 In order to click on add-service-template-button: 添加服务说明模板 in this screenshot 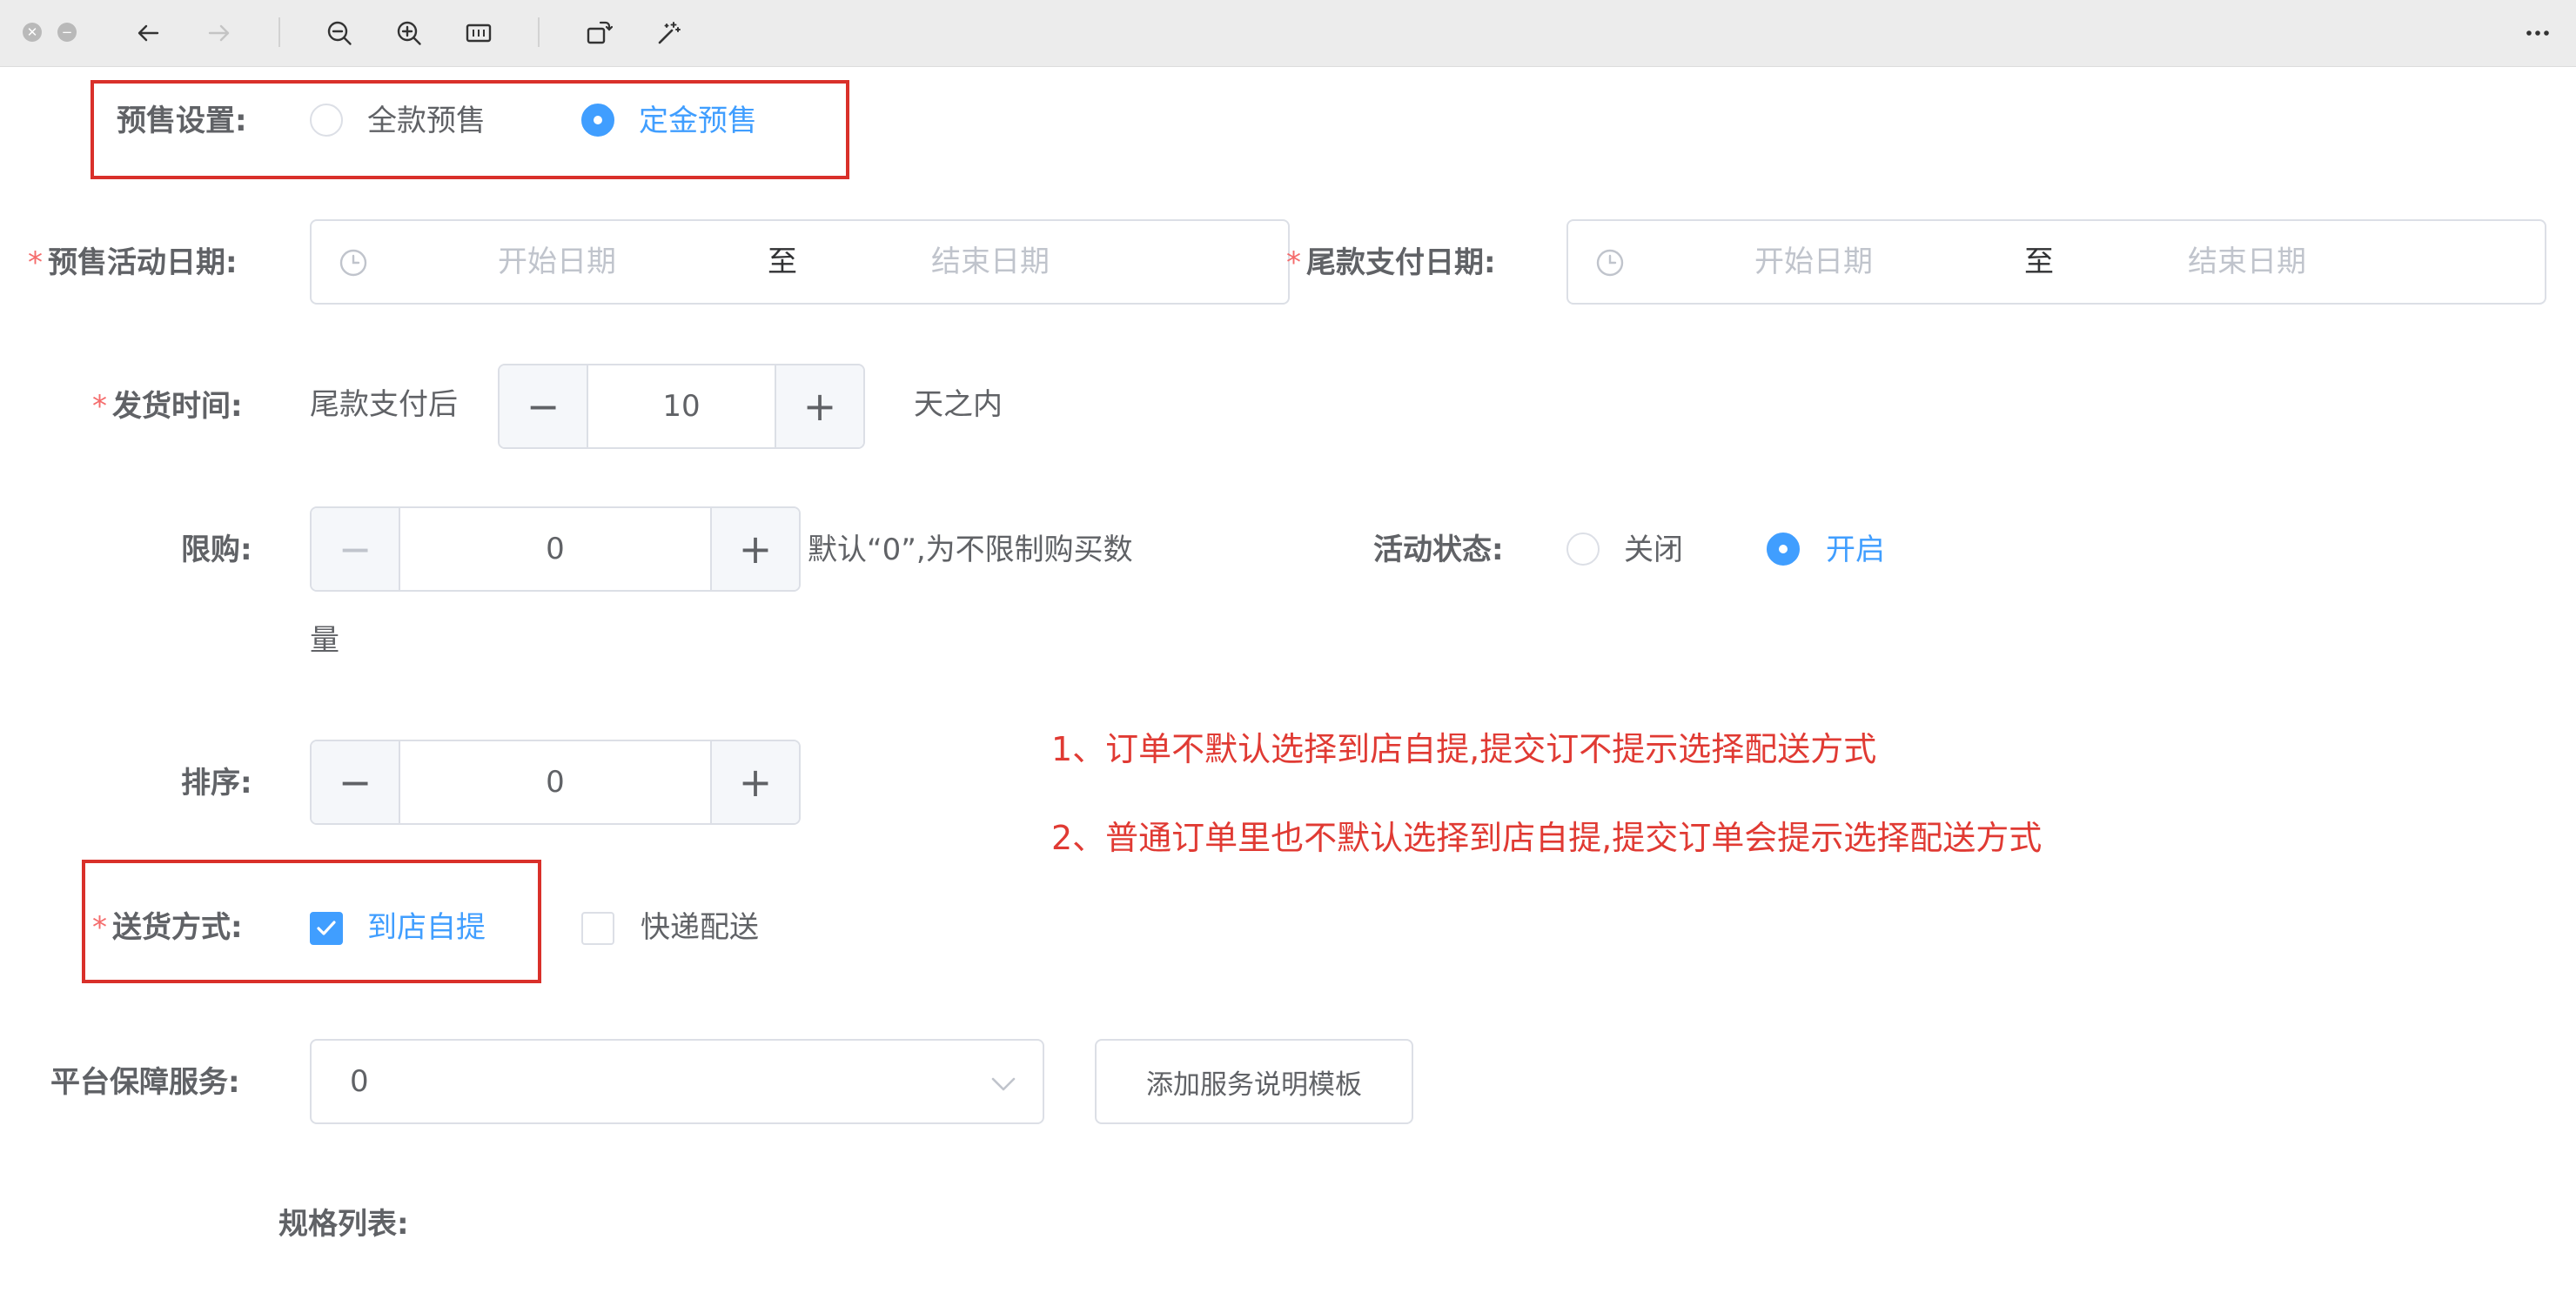, I will do `click(1254, 1081)`.